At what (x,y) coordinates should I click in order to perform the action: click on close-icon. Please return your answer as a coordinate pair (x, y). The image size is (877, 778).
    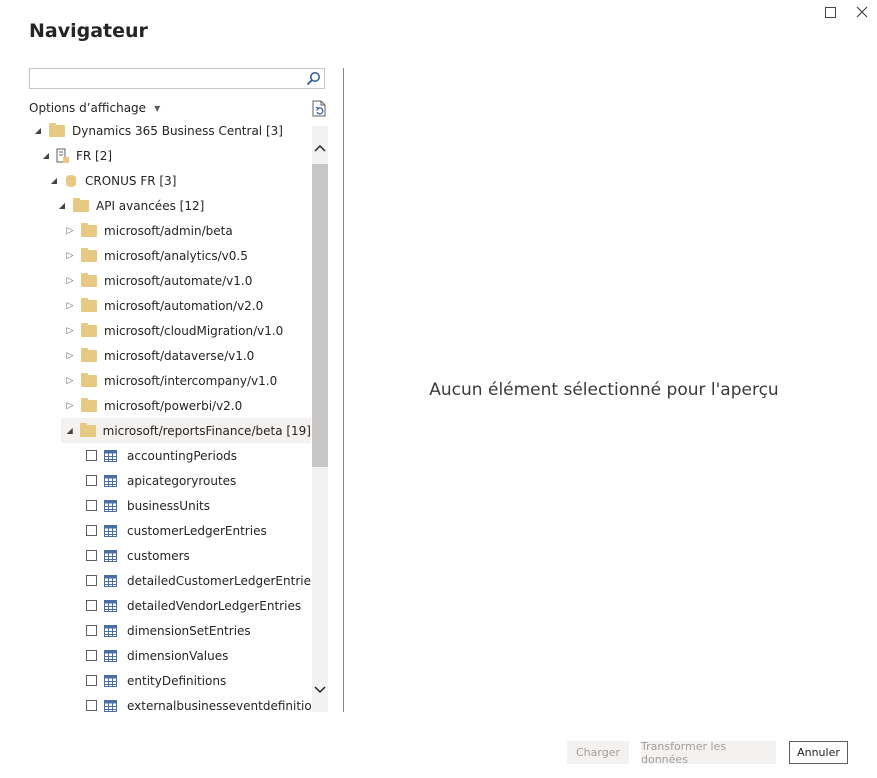
    Looking at the image, I should click on (862, 12).